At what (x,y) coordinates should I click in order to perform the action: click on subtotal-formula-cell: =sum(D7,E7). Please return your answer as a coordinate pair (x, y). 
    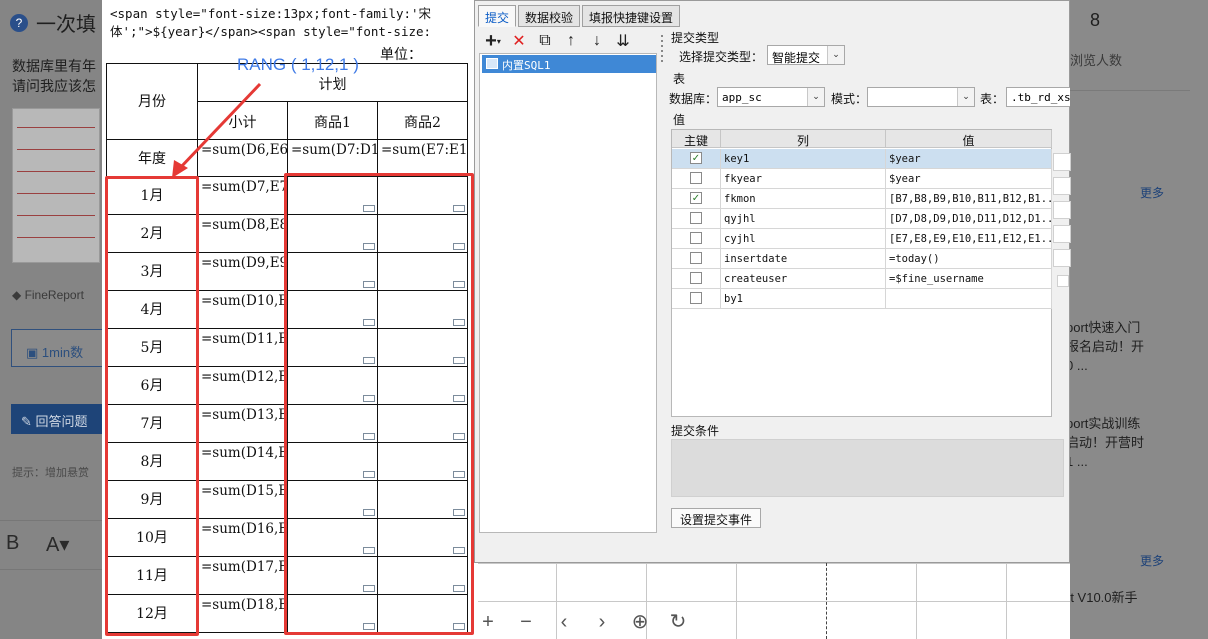
    Looking at the image, I should click on (242, 195).